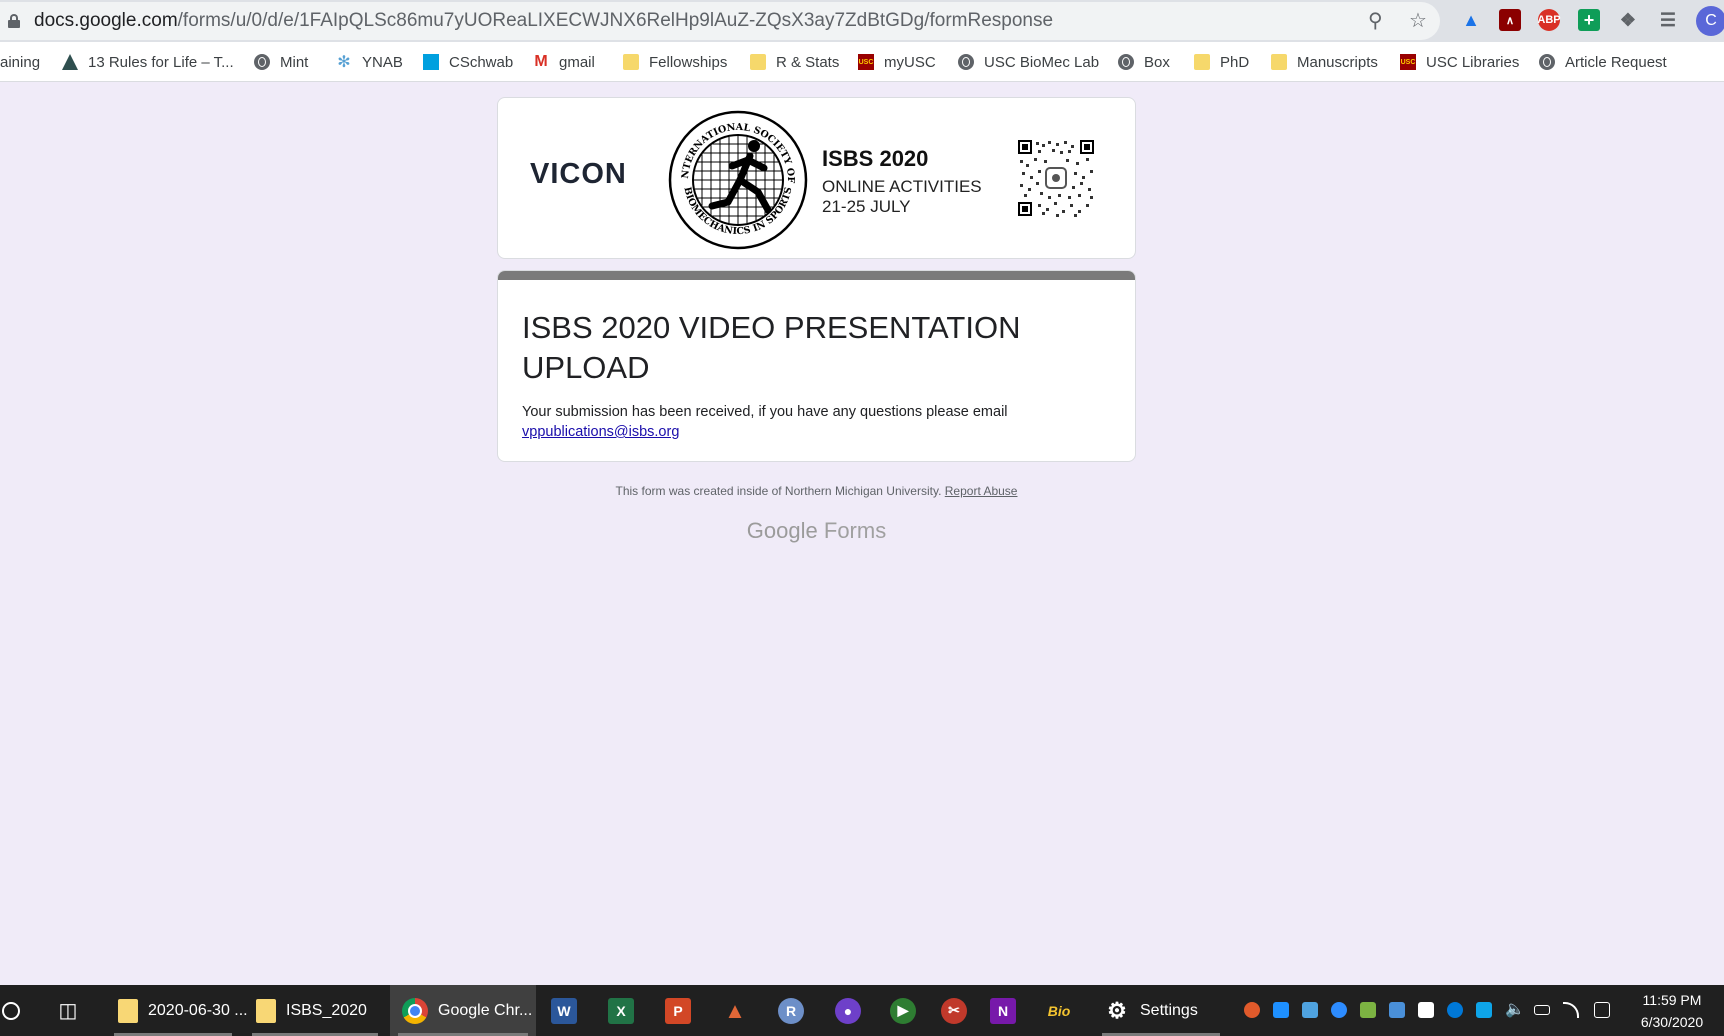  I want to click on form-title: ISBS 2020 VIDEO PRESENTATION UPLOAD, so click(771, 347).